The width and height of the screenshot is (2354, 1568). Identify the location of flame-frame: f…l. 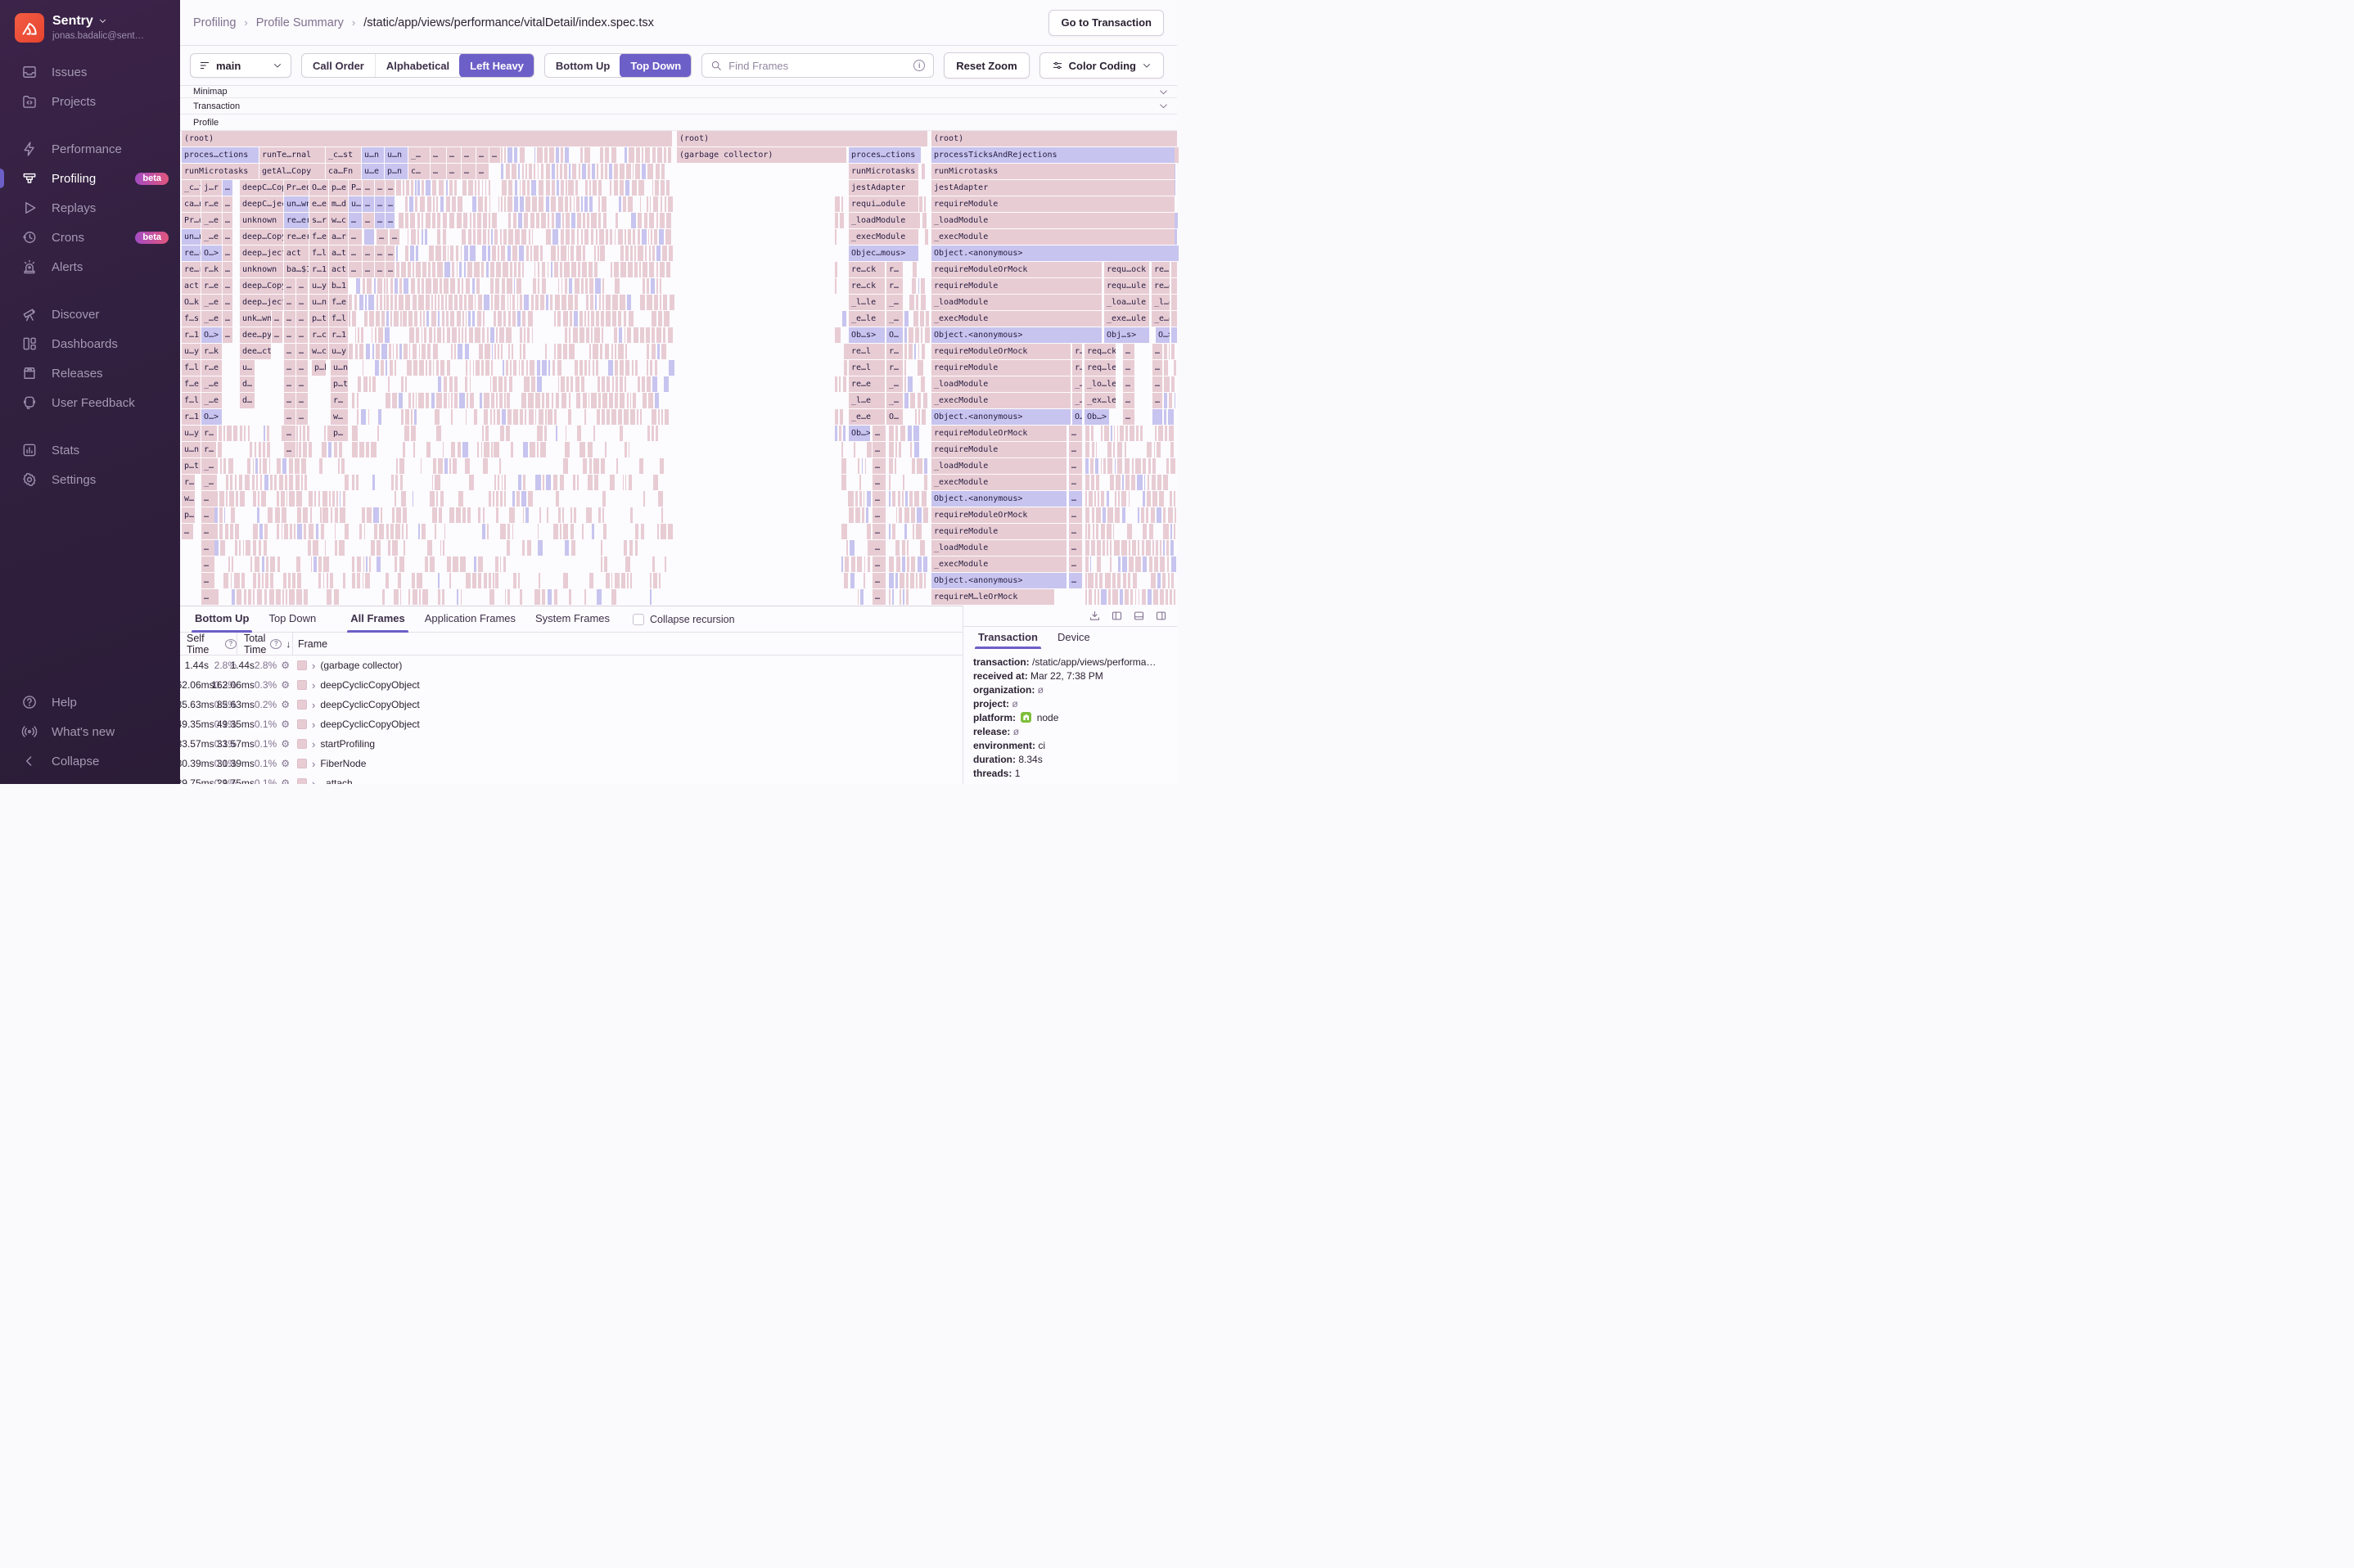
(191, 368).